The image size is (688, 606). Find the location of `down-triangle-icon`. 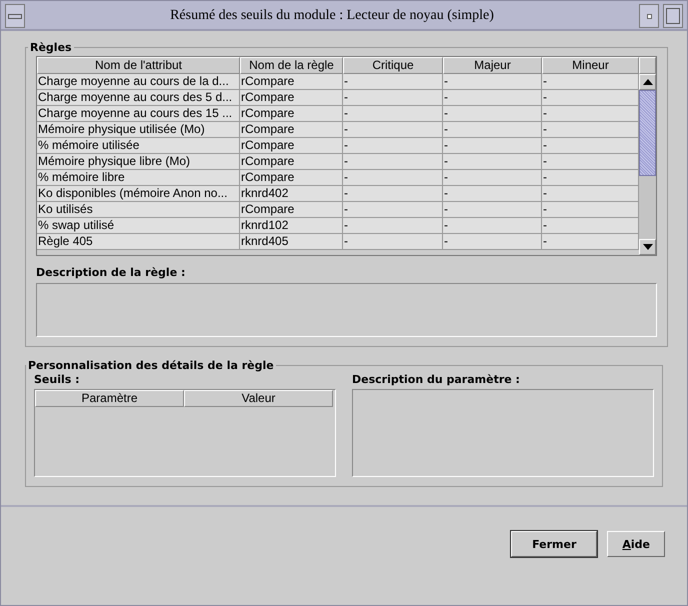

down-triangle-icon is located at coordinates (647, 247).